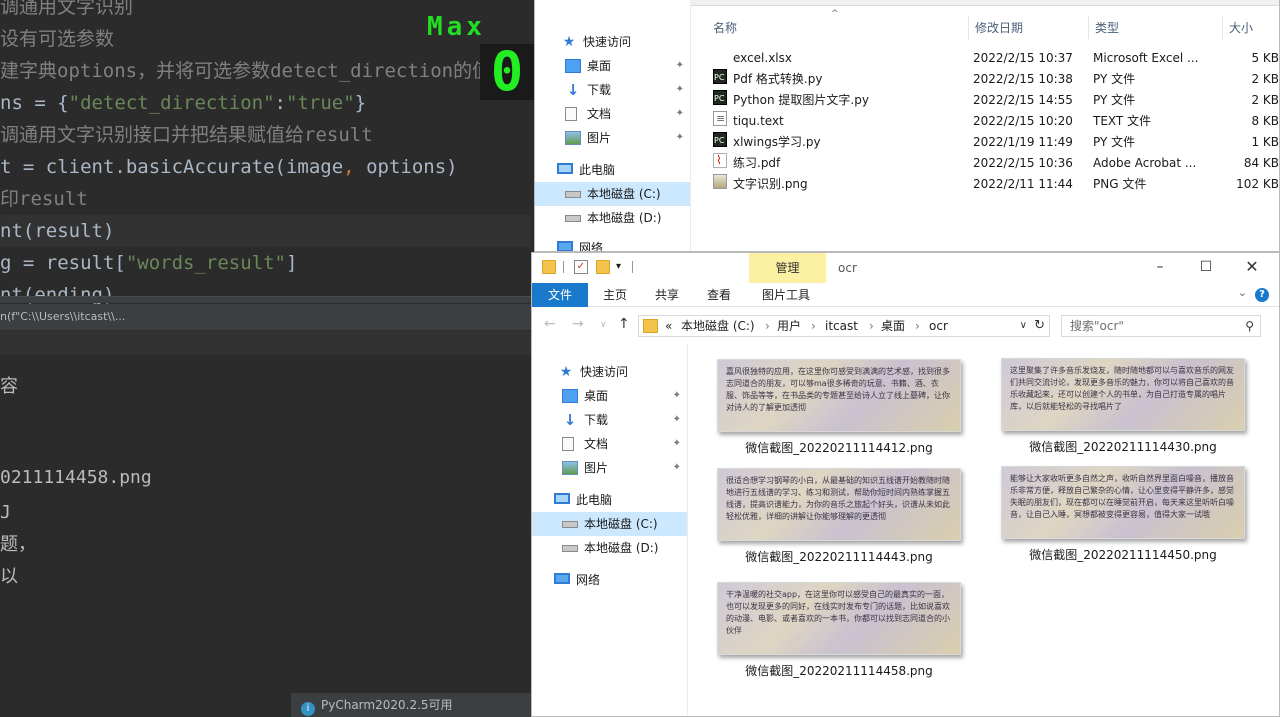  Describe the element at coordinates (668, 326) in the screenshot. I see `breadcrumb-overflow: «` at that location.